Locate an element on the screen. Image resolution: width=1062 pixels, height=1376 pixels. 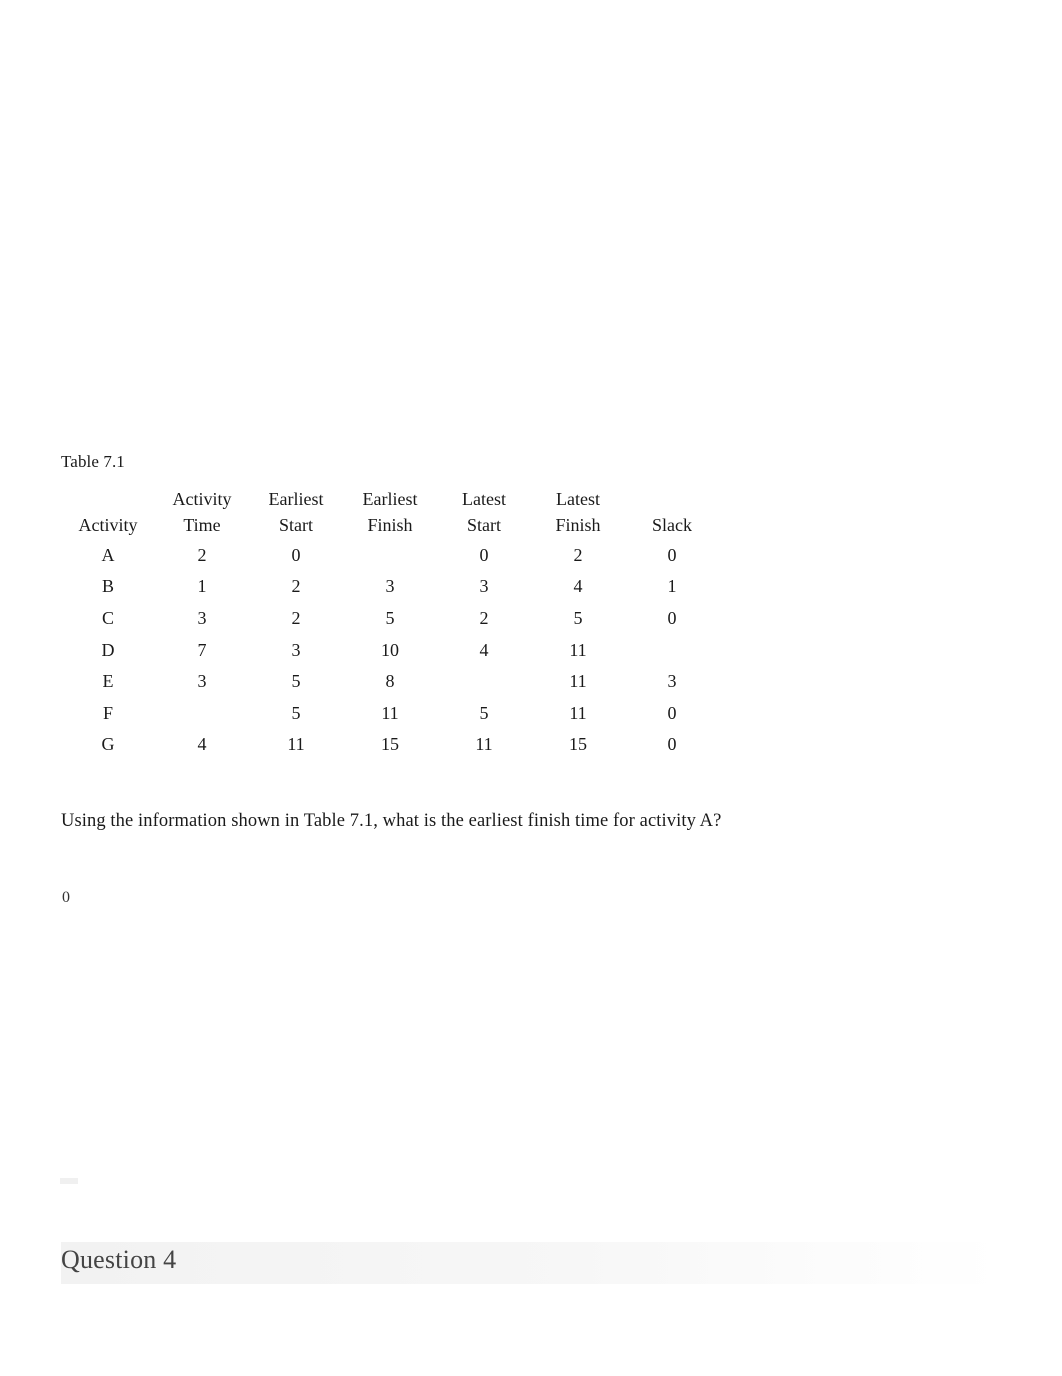
cell-latest-start: 0 is located at coordinates (484, 554).